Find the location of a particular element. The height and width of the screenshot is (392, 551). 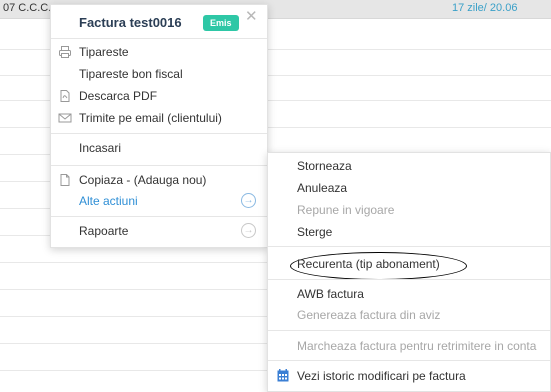

download-pdf-menu-item: Descarca PDF is located at coordinates (118, 96).